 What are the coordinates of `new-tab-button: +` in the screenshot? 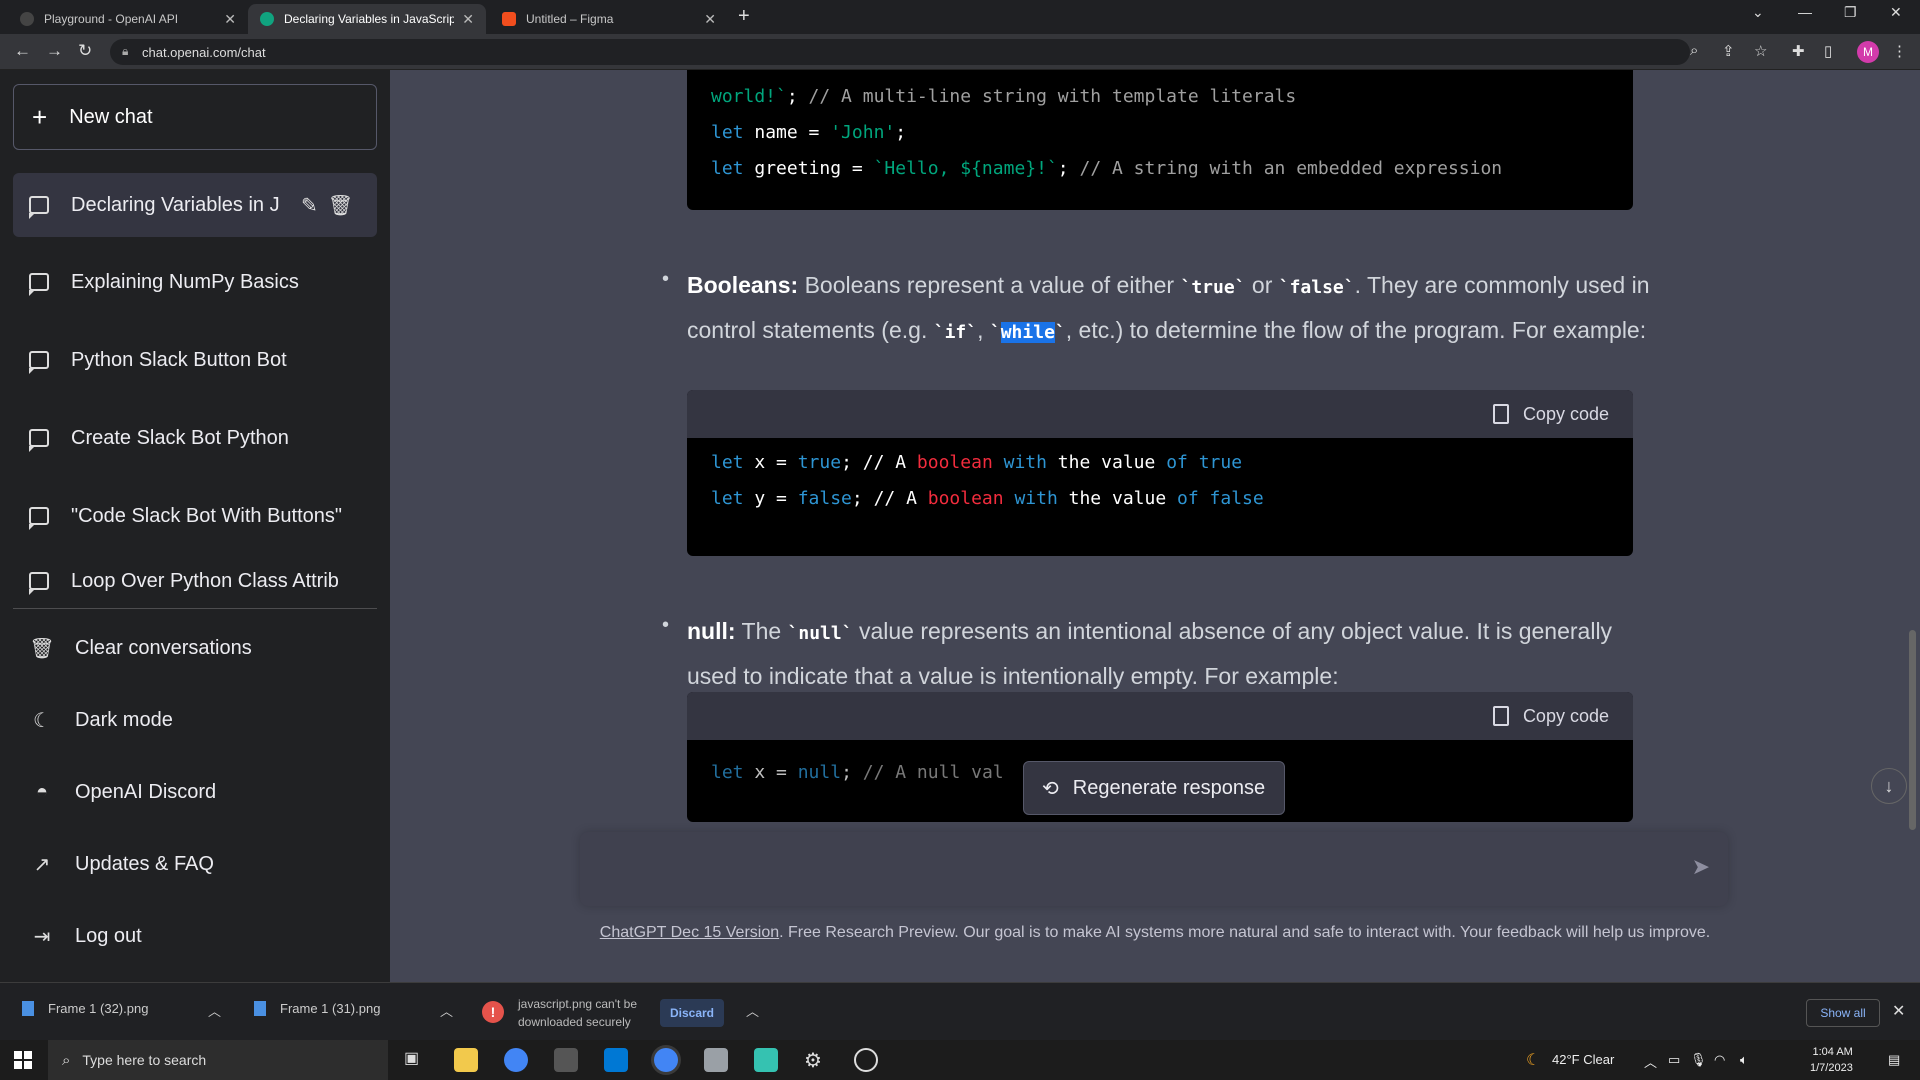 It's located at (744, 16).